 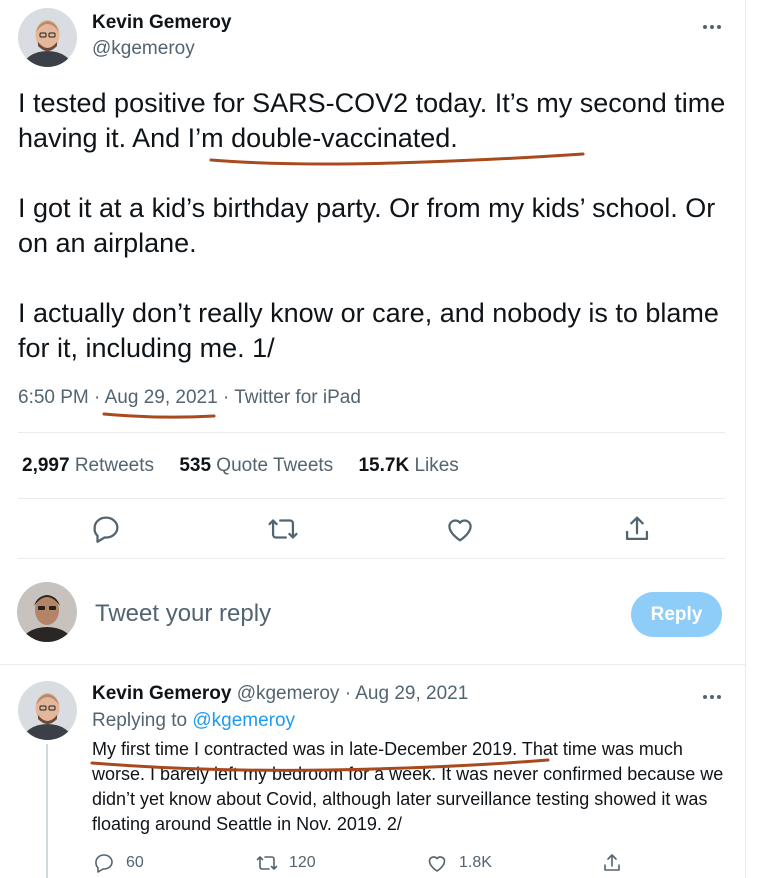 I want to click on reply-retweet-action: 120, so click(x=285, y=863).